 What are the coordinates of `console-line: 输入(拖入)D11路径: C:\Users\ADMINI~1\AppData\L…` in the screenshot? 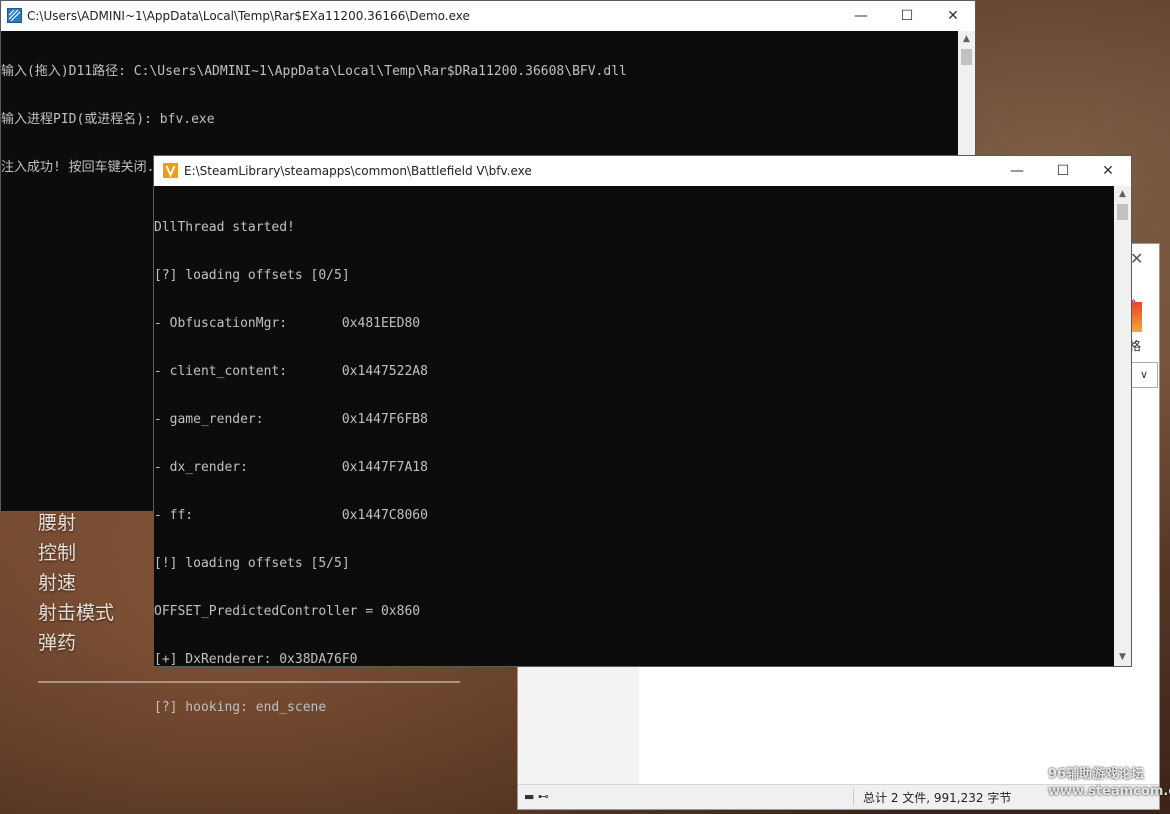 It's located at (314, 71).